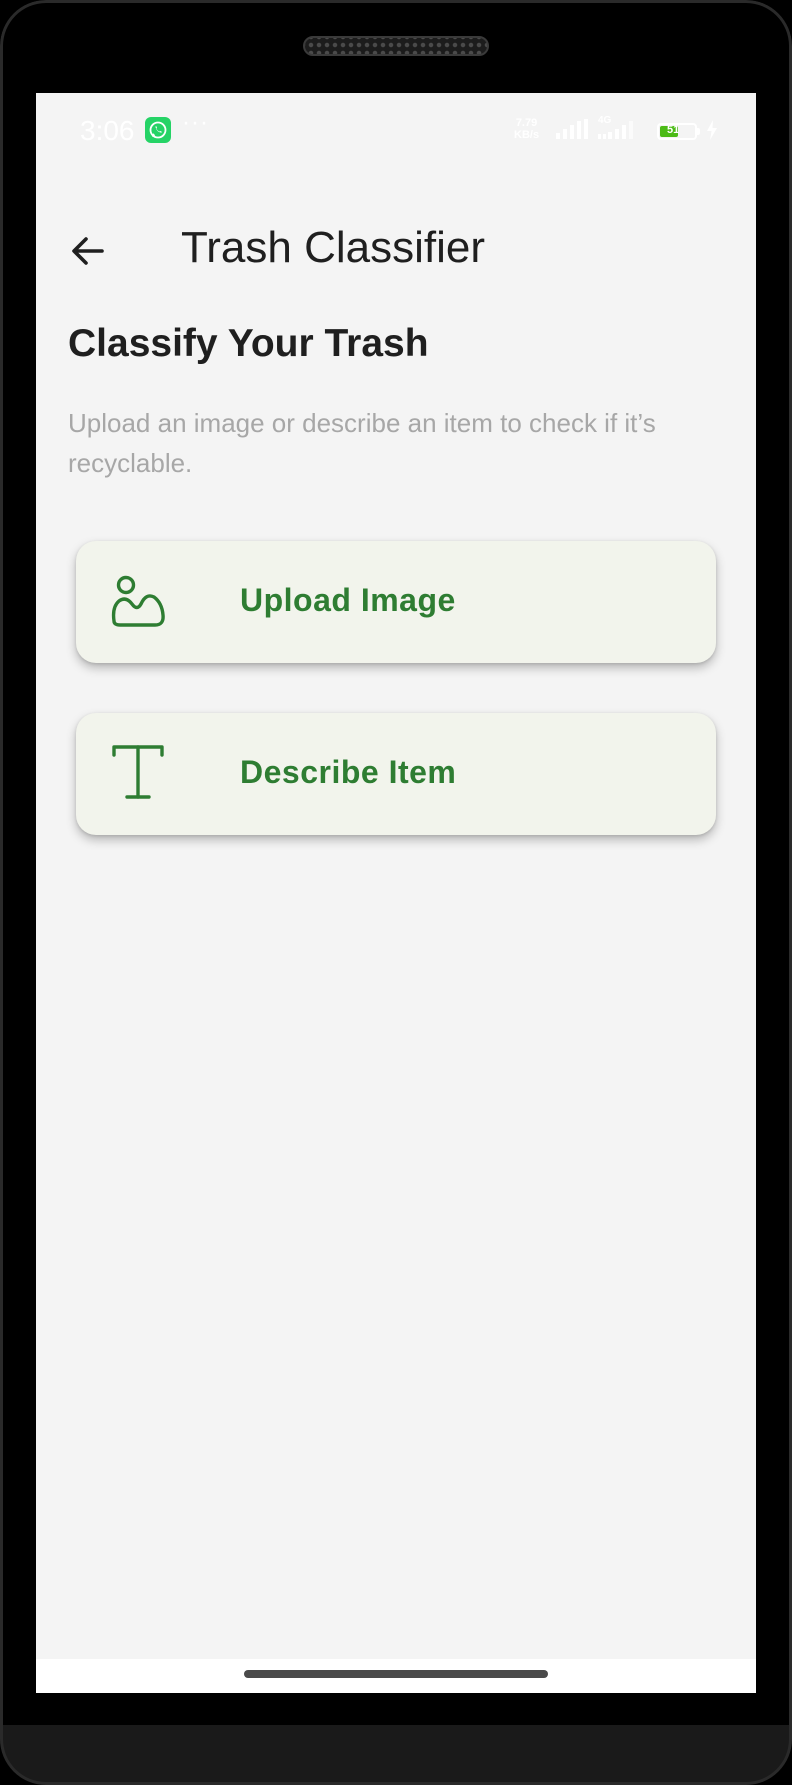 This screenshot has height=1785, width=792. I want to click on describe-item-button: Describe Item, so click(396, 774).